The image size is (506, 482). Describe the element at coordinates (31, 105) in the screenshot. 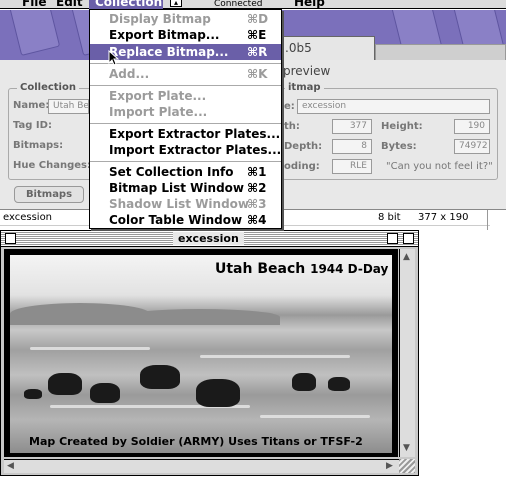

I see `name-label: Name:` at that location.